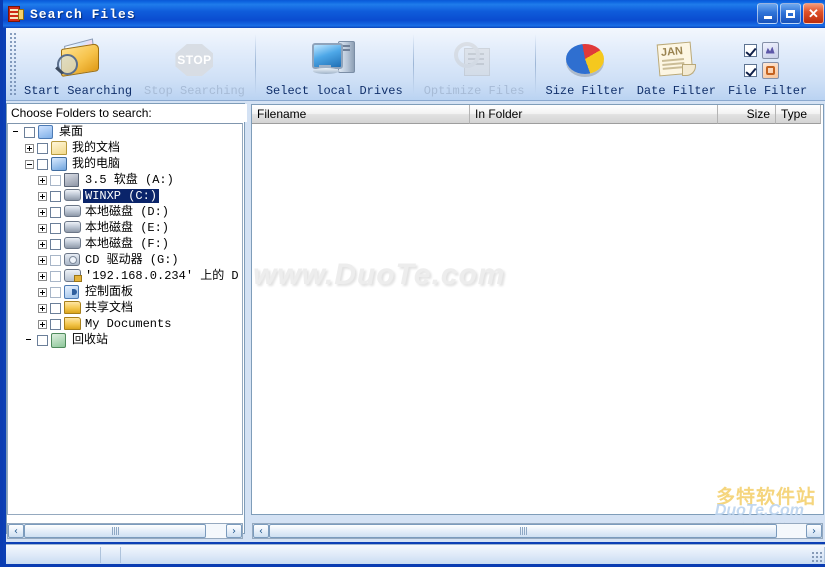 Image resolution: width=825 pixels, height=567 pixels. I want to click on select-local-drives-button: Select local Drives, so click(334, 64).